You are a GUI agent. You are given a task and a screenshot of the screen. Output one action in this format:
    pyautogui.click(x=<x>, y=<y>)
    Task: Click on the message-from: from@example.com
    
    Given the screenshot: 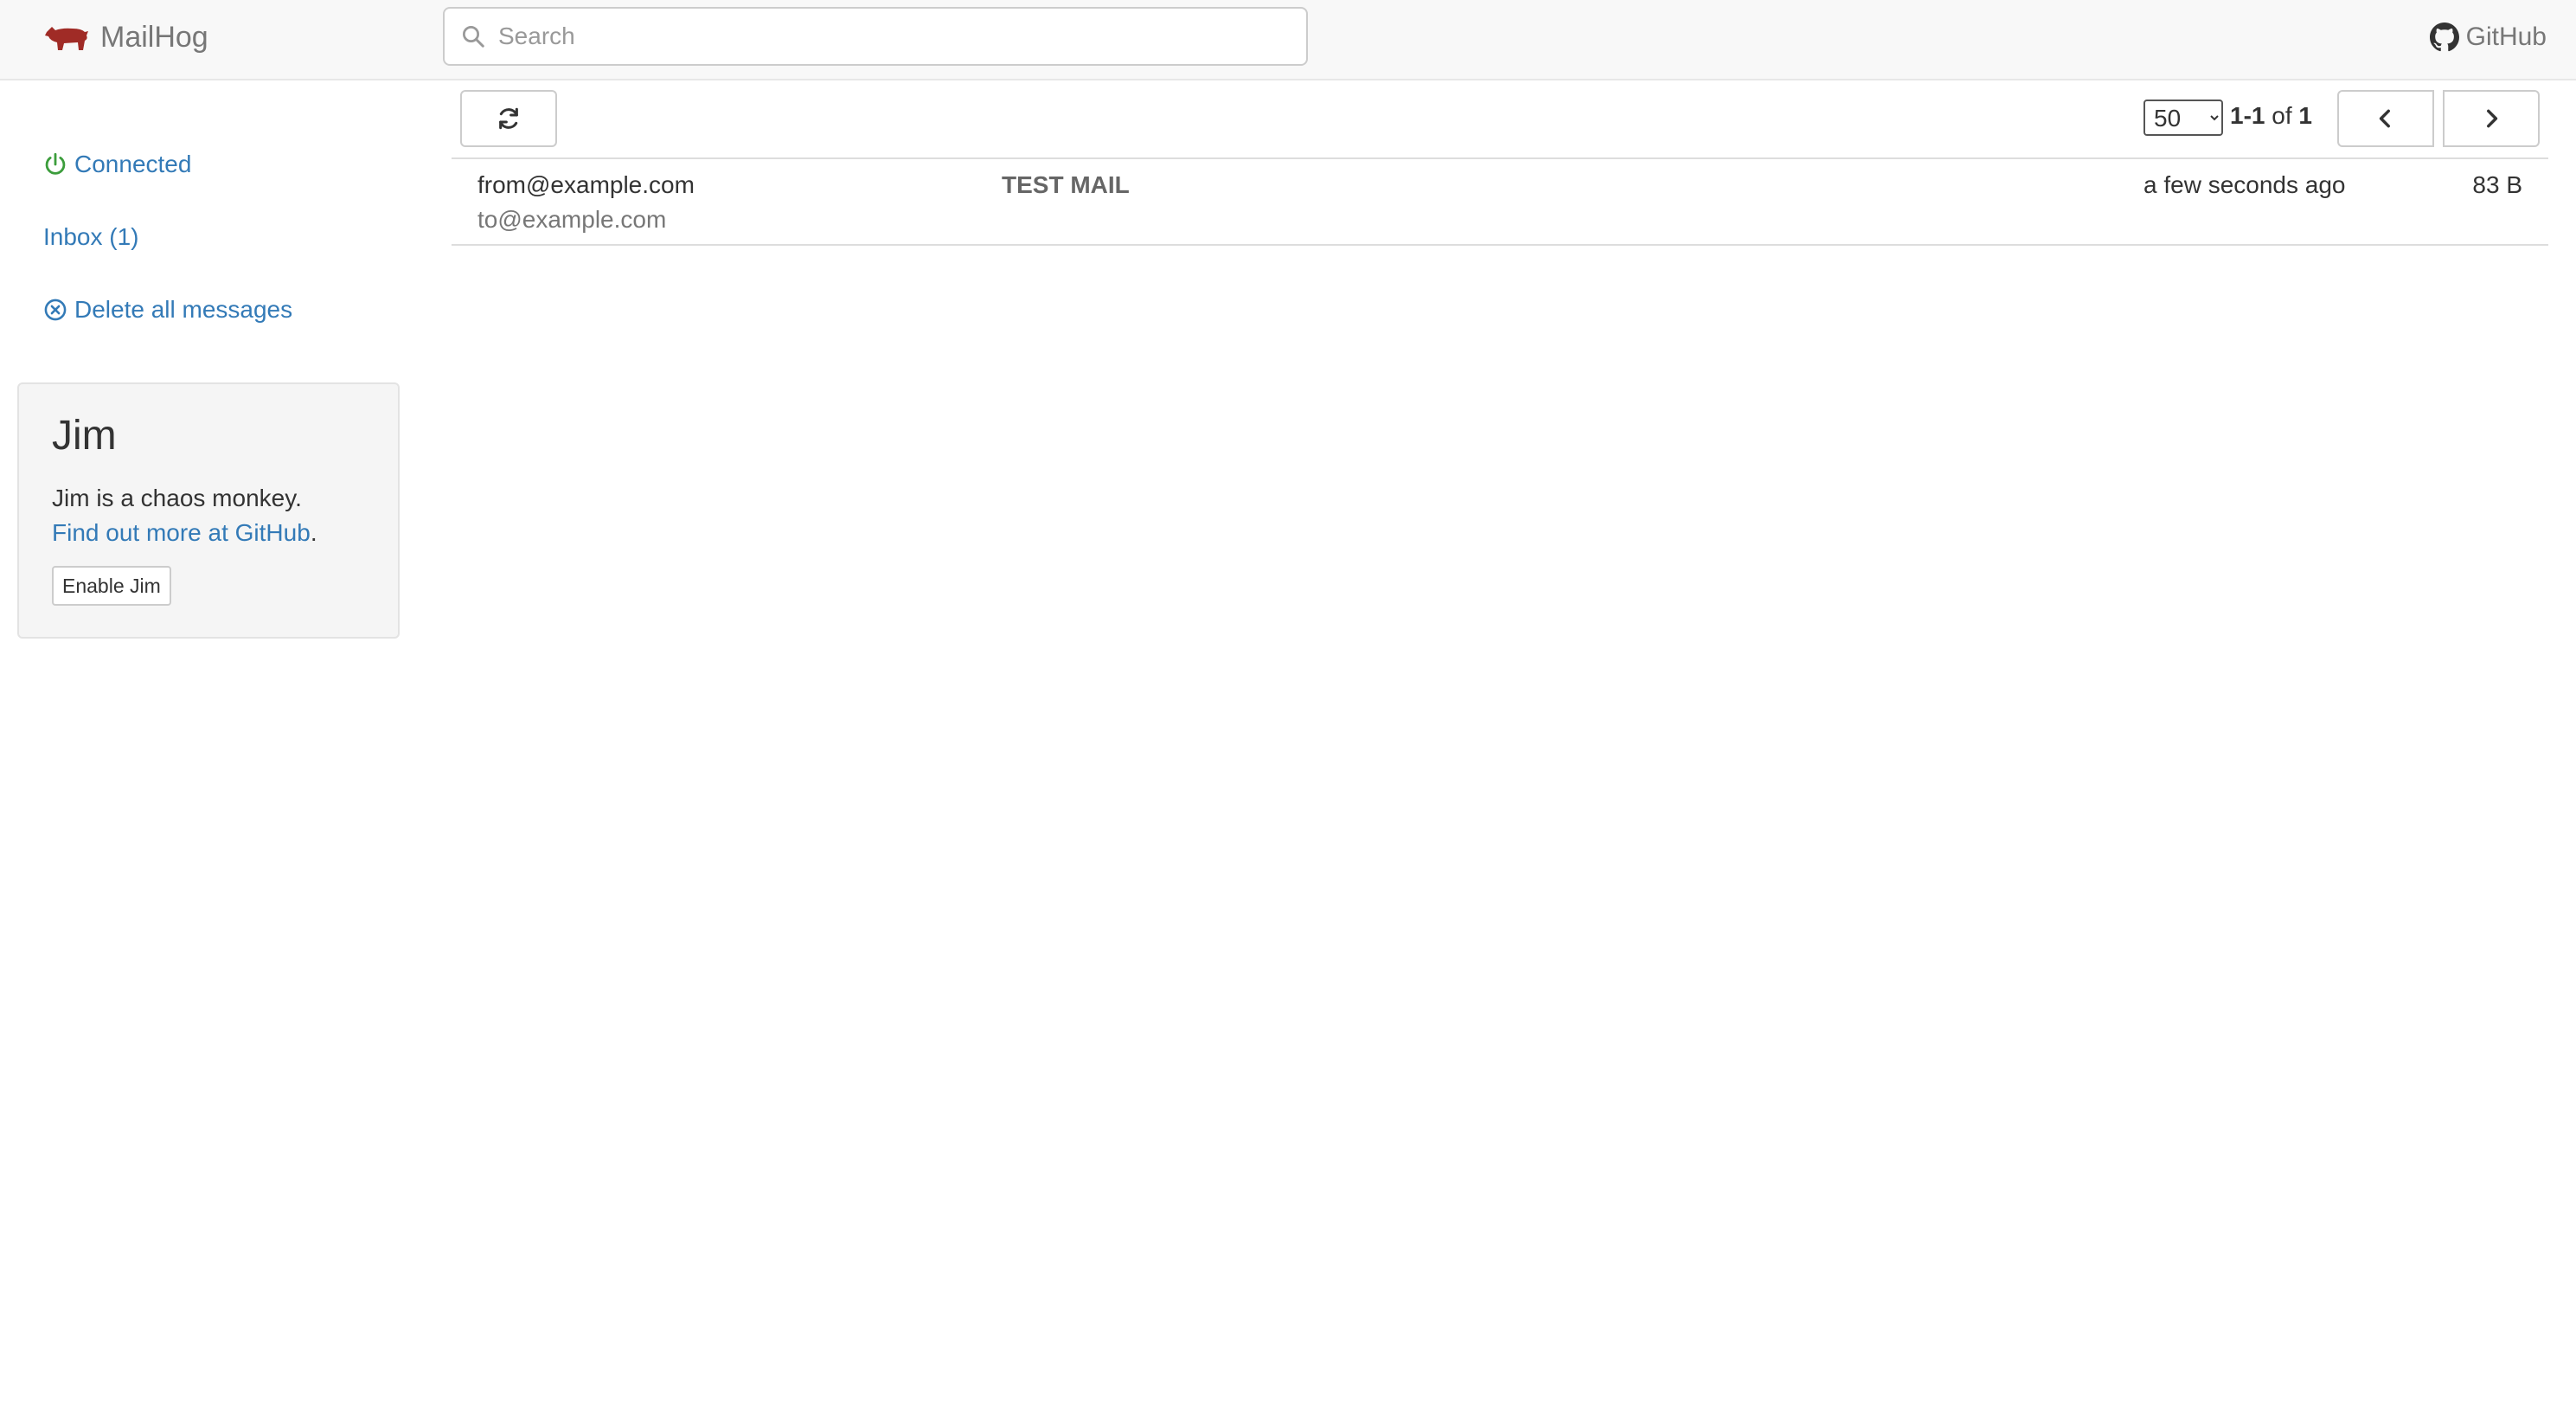 What is the action you would take?
    pyautogui.click(x=586, y=184)
    